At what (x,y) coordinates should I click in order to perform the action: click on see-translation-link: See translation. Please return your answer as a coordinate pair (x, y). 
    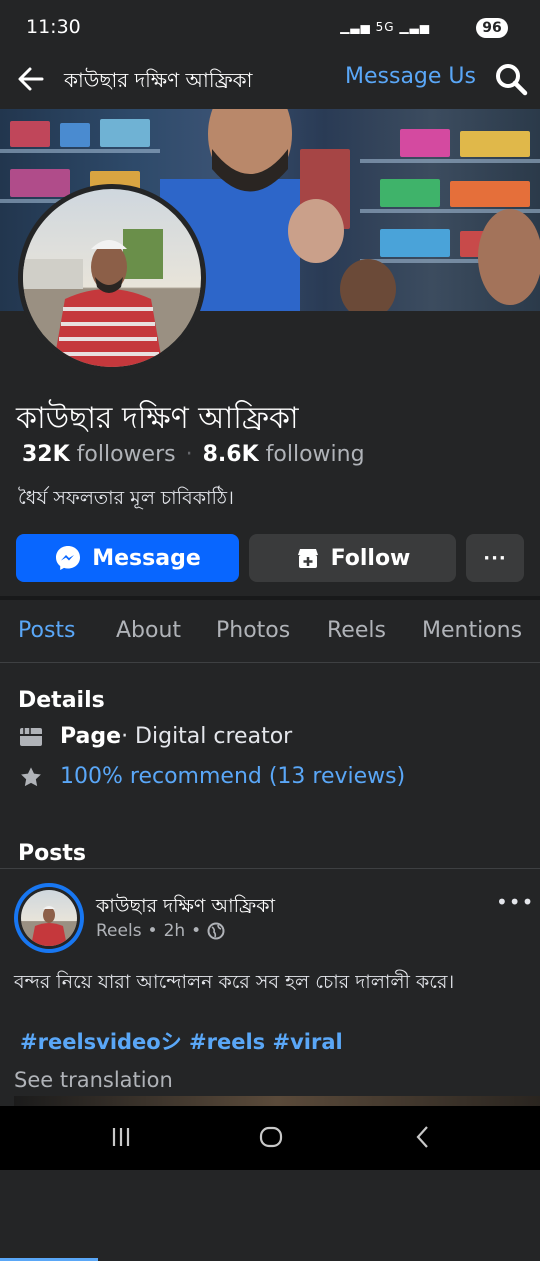
    Looking at the image, I should click on (93, 1080).